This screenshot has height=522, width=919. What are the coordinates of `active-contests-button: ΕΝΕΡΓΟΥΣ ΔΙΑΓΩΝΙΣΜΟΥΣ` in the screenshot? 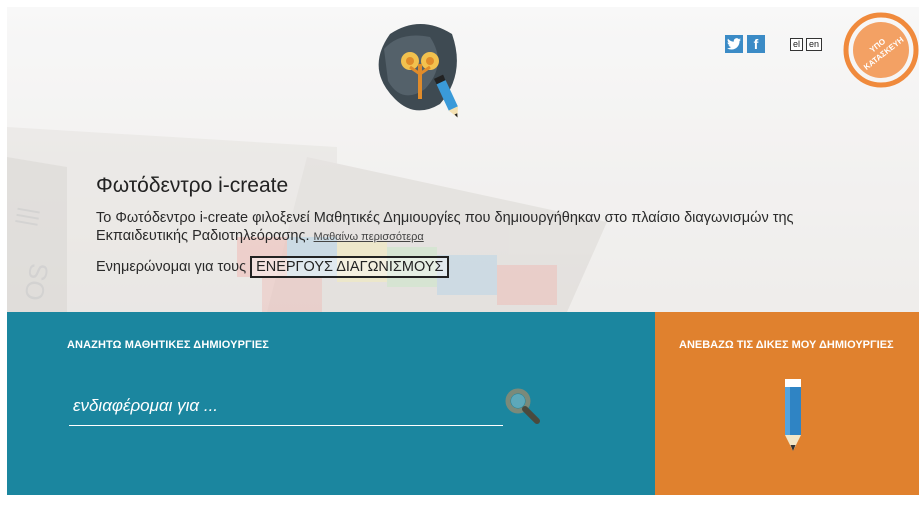 It's located at (350, 267).